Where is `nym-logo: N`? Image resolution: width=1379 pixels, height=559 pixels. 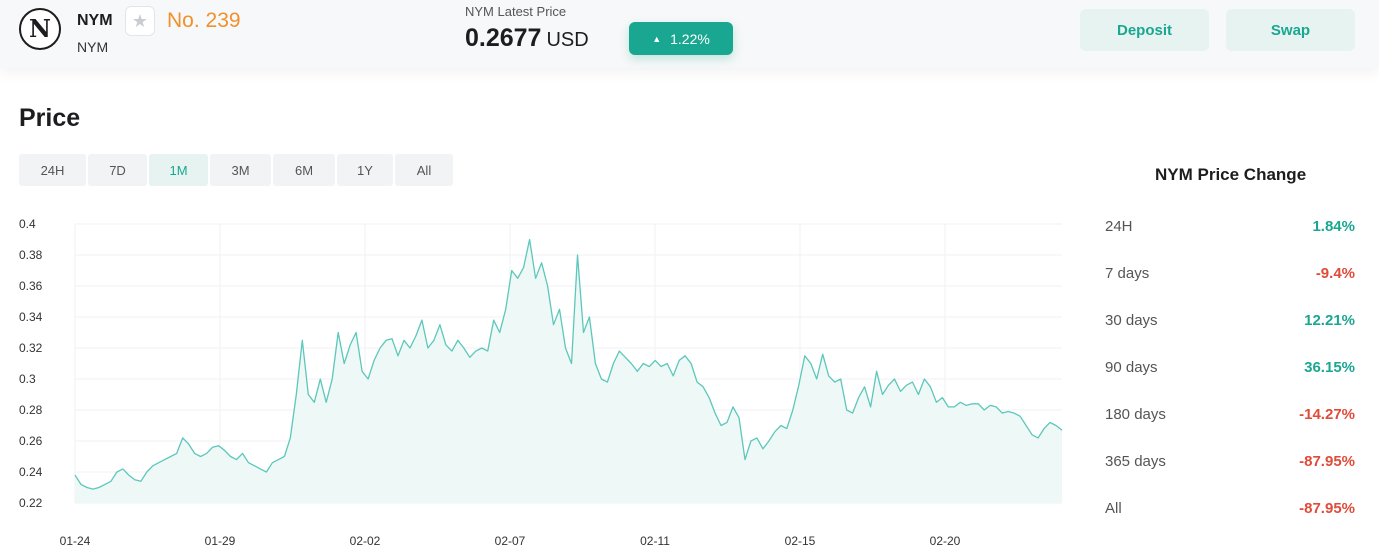
nym-logo: N is located at coordinates (40, 29).